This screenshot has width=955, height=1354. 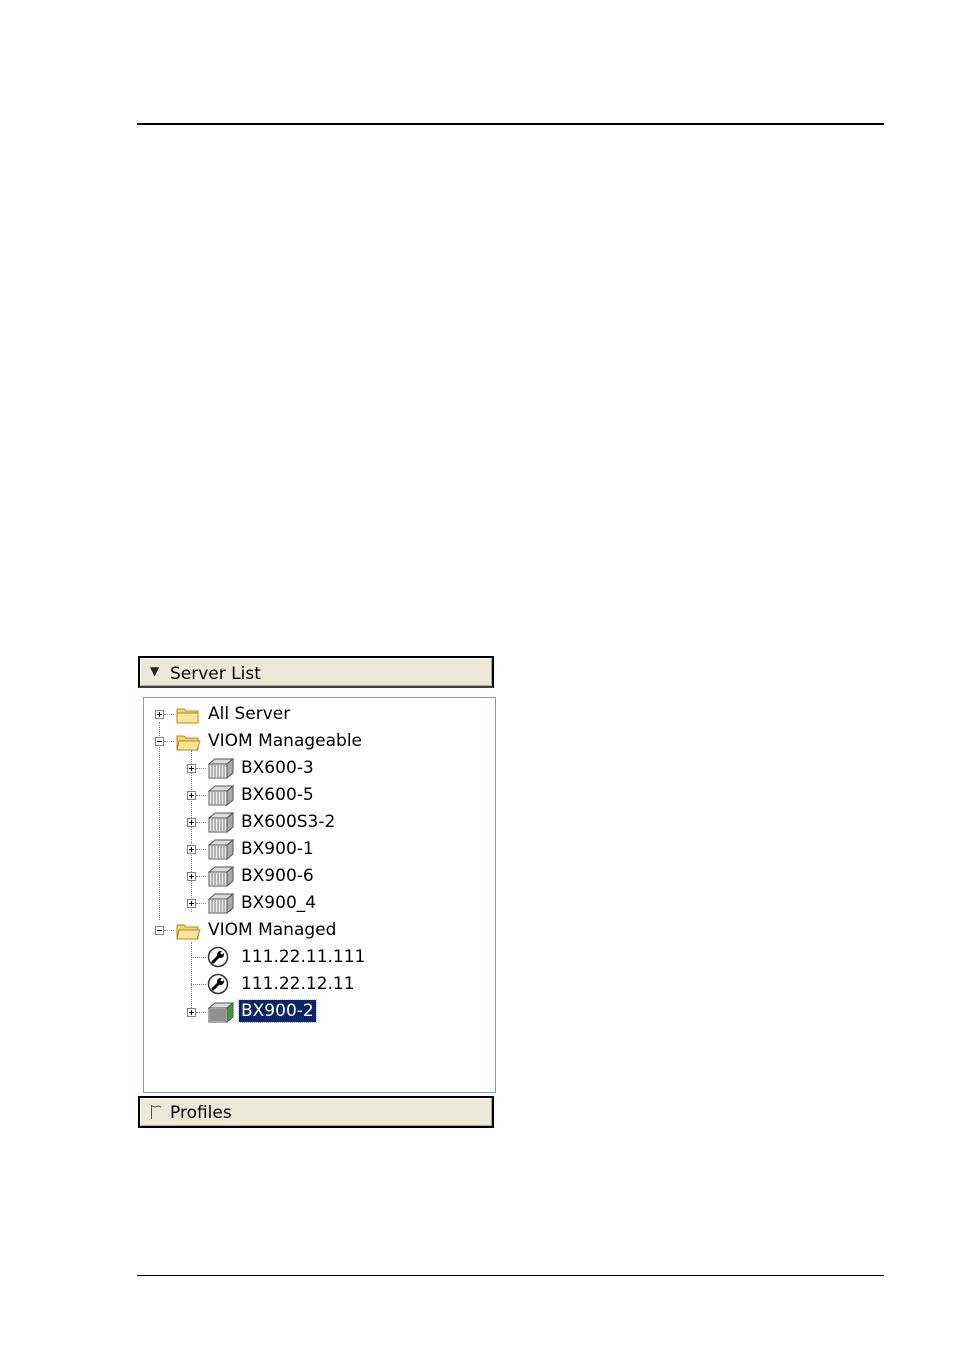 I want to click on tree-node-server: 111.22.11.111, so click(x=314, y=957).